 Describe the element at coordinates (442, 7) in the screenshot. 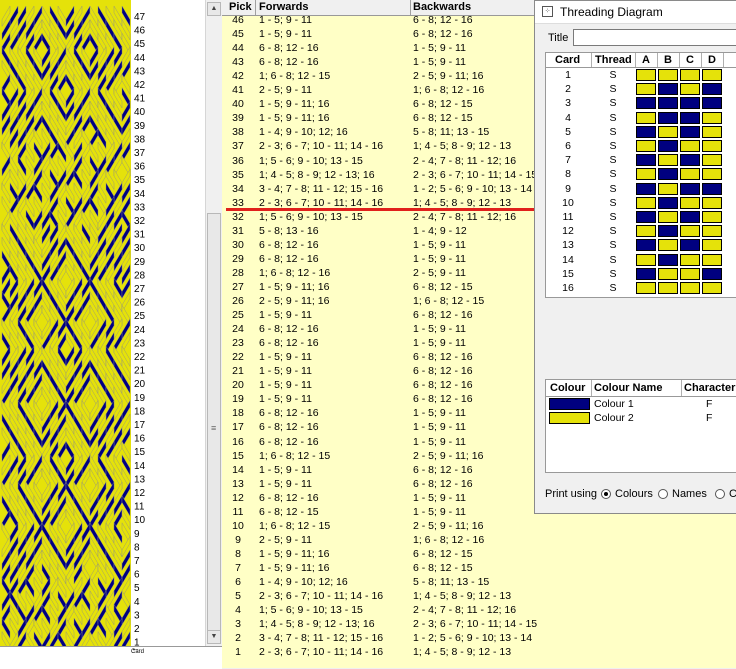

I see `backwards-column-header: Backwards` at that location.